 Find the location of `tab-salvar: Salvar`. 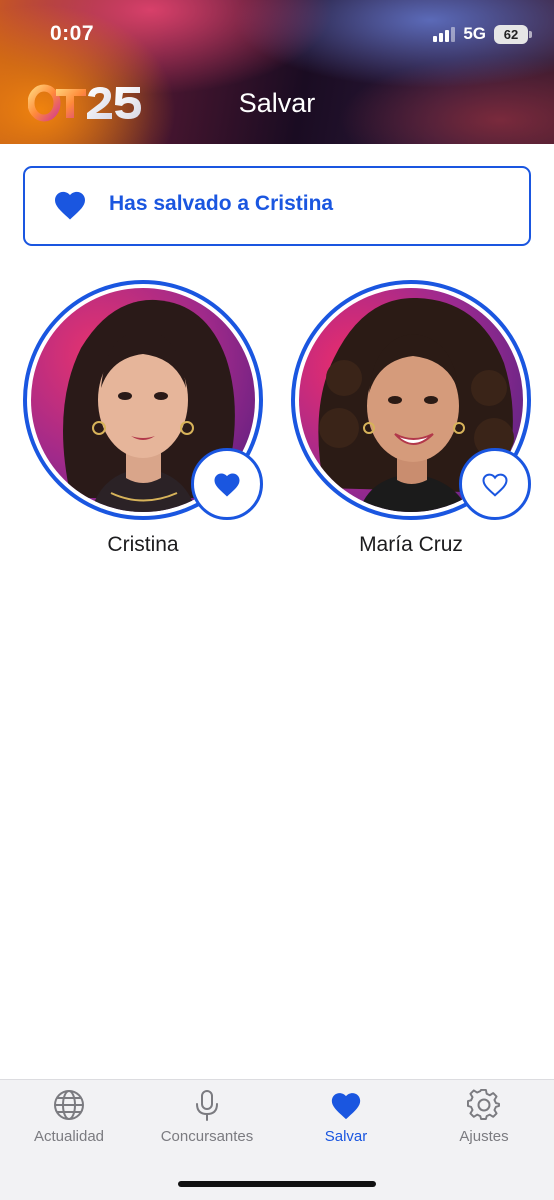

tab-salvar: Salvar is located at coordinates (346, 1120).